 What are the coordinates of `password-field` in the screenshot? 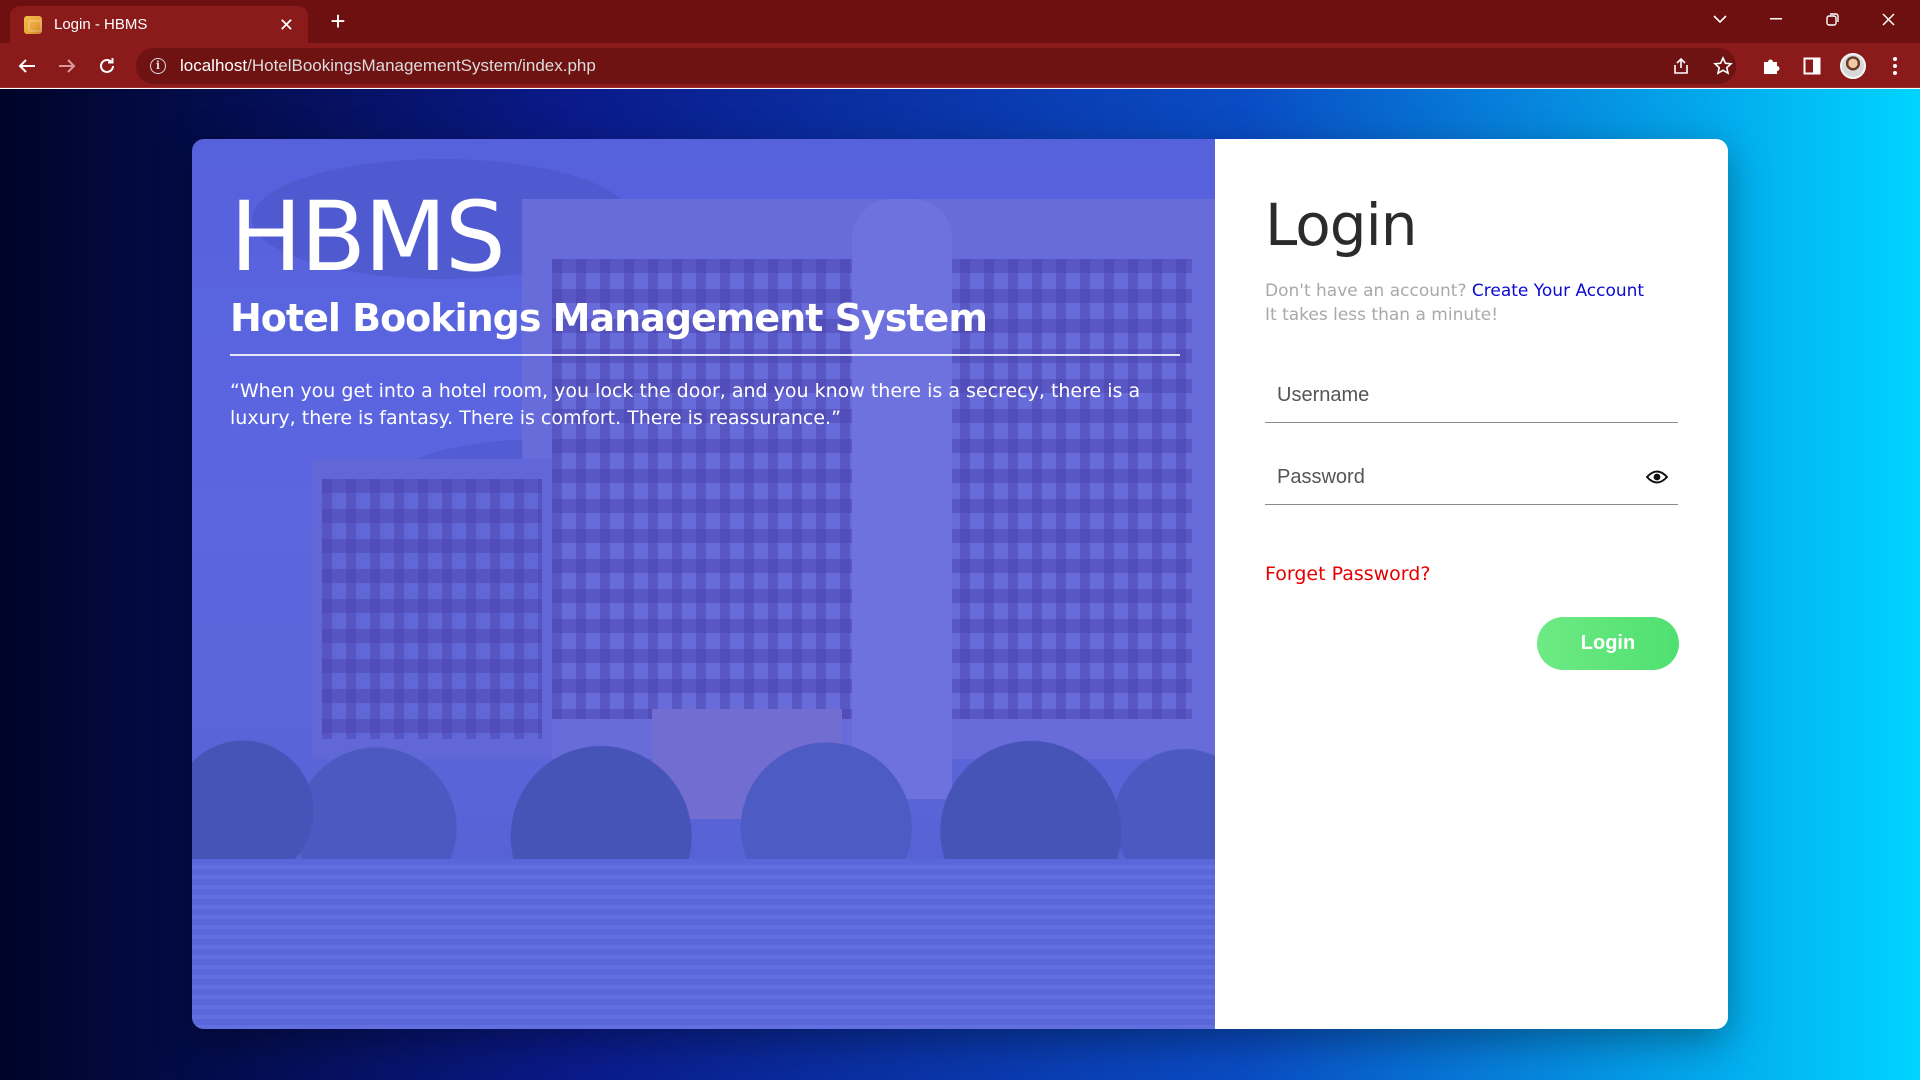 It's located at (1471, 478).